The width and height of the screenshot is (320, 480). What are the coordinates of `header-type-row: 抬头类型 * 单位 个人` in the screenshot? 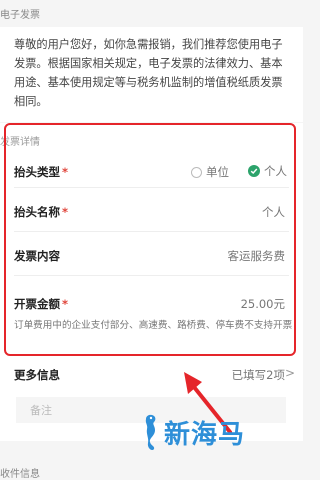 It's located at (151, 169).